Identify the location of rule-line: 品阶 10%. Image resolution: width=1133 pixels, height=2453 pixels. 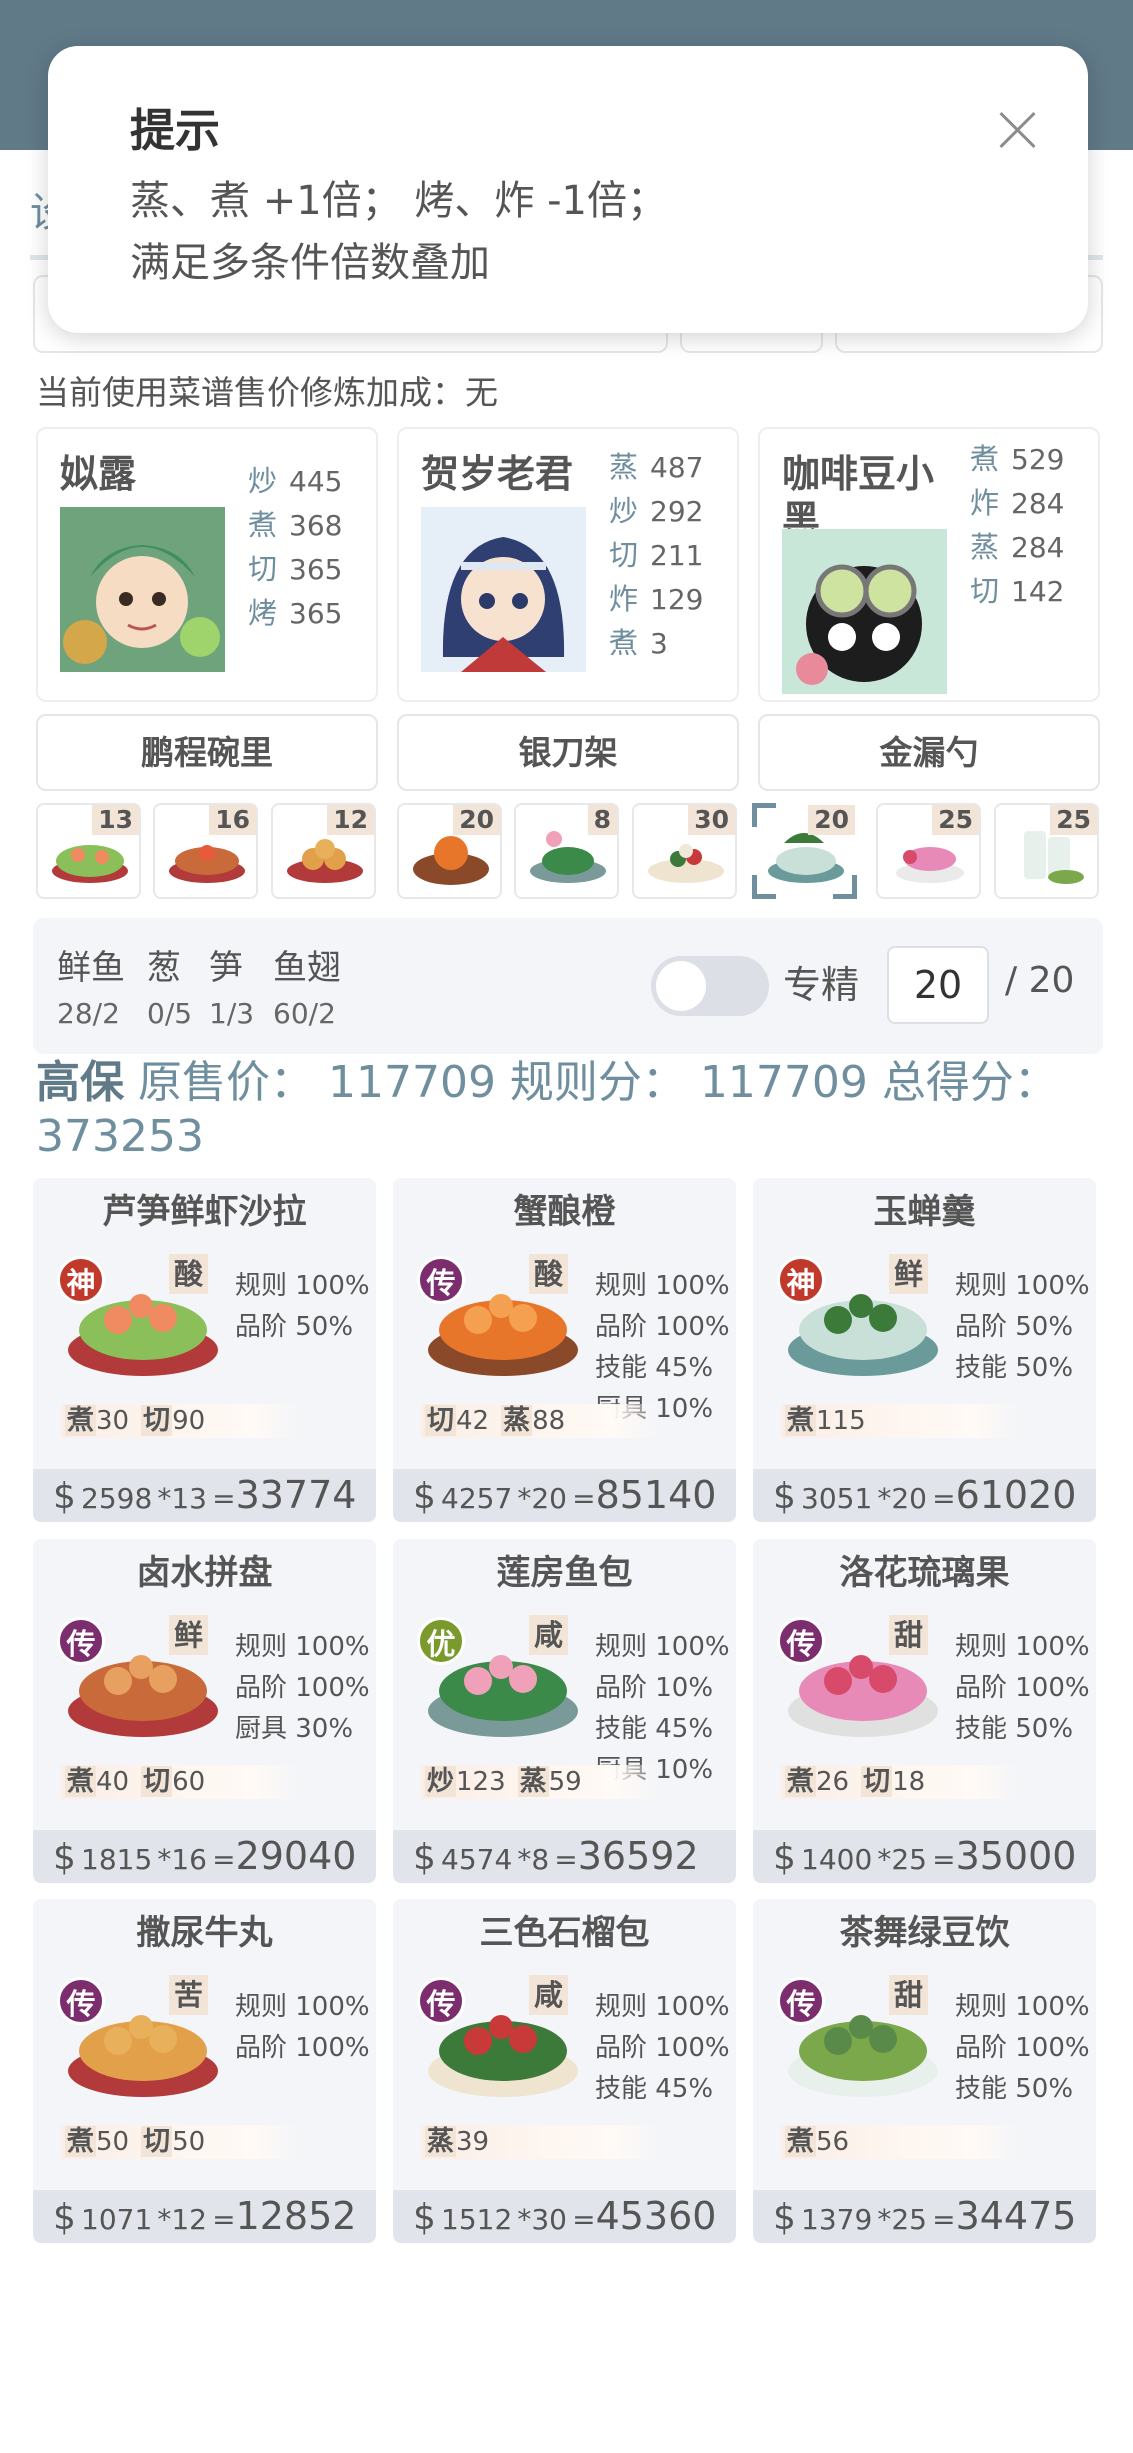
(654, 1688).